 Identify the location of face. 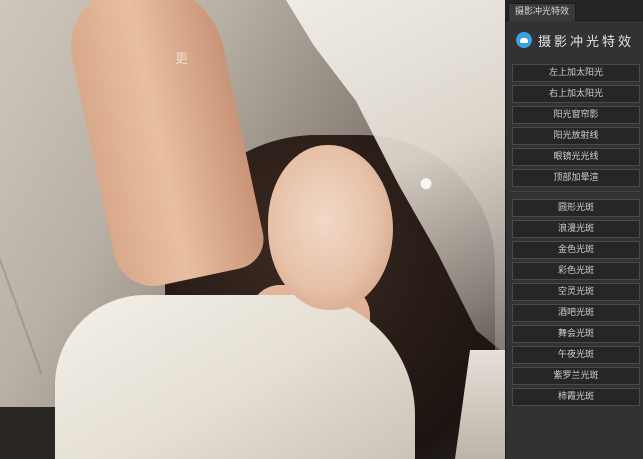
(330, 227).